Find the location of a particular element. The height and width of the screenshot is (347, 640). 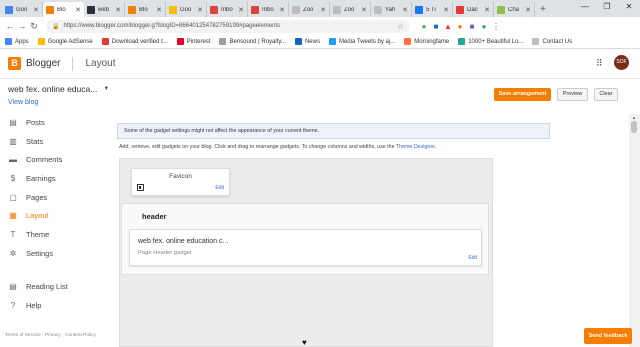

sidebar-item-earnings: $ Earnings is located at coordinates (55, 178).